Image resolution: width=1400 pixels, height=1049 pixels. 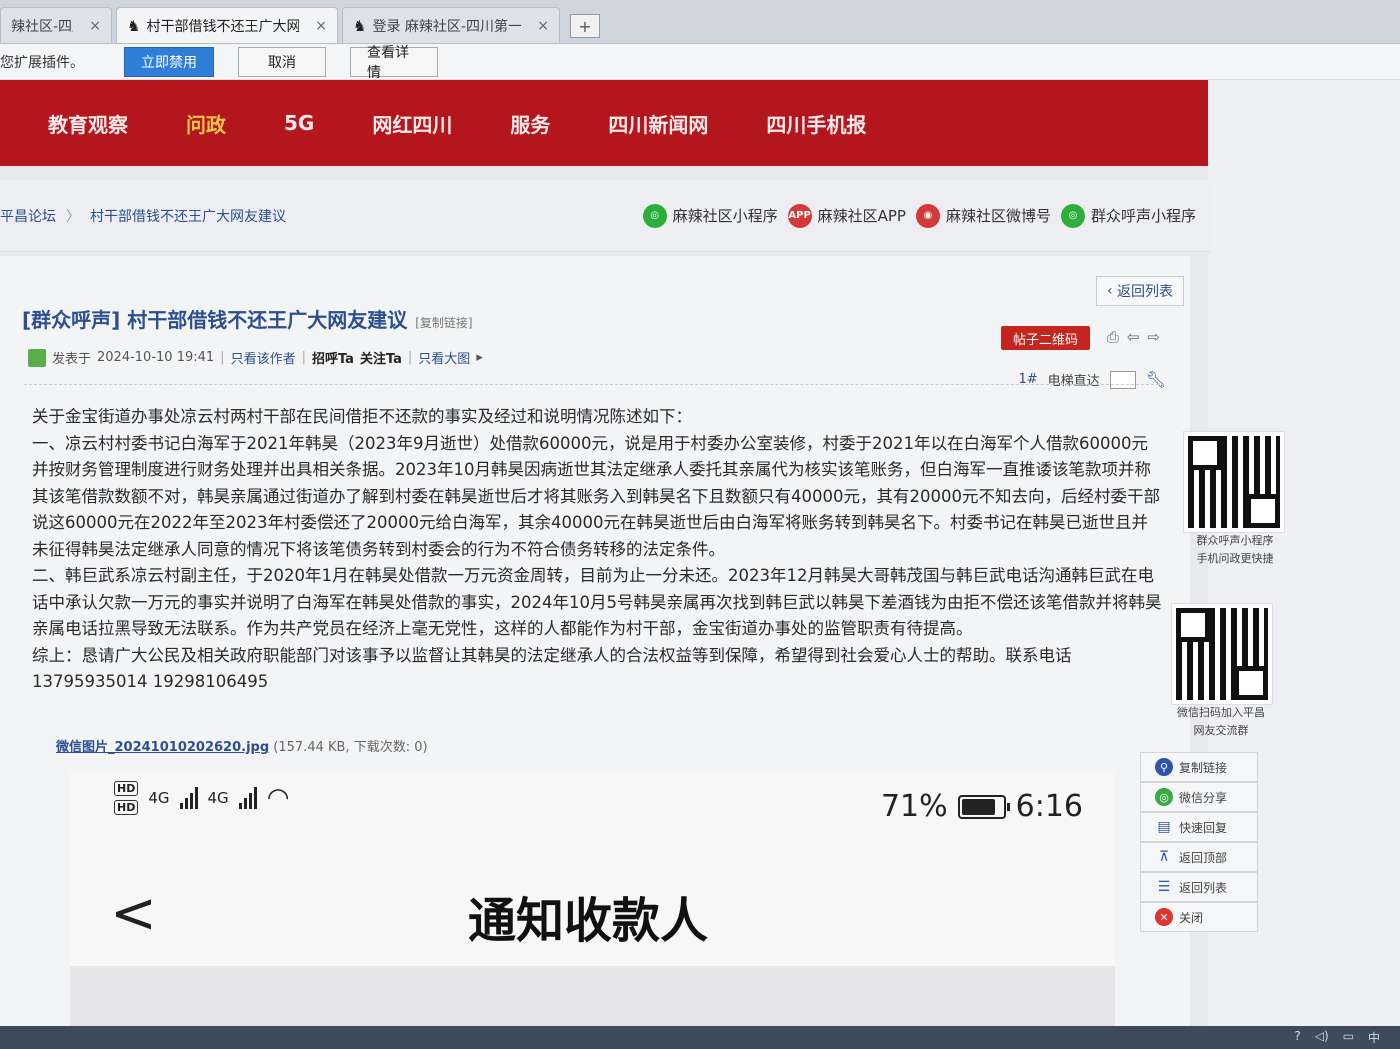 What do you see at coordinates (1203, 797) in the screenshot?
I see `side-button-label: 微信分享` at bounding box center [1203, 797].